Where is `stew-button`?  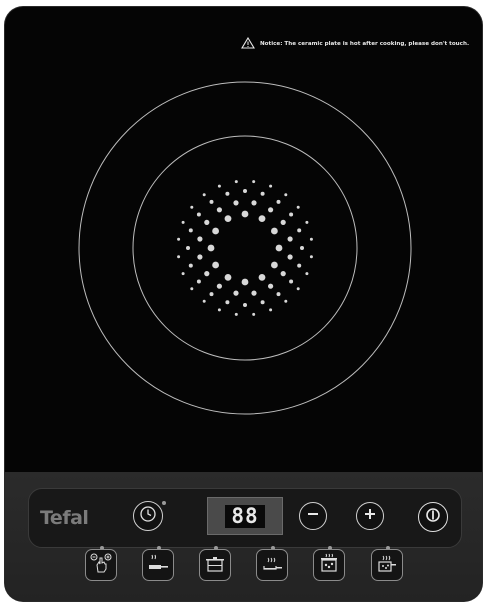
stew-button is located at coordinates (387, 565).